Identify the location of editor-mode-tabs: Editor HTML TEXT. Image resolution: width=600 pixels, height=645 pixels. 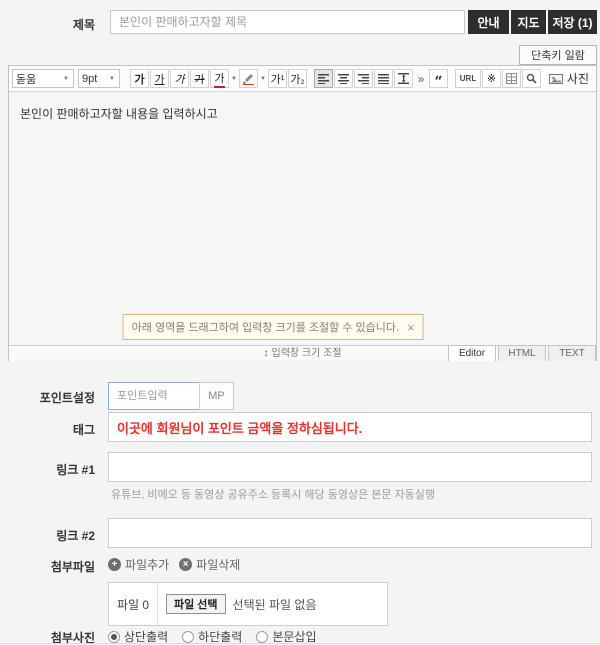
(521, 353).